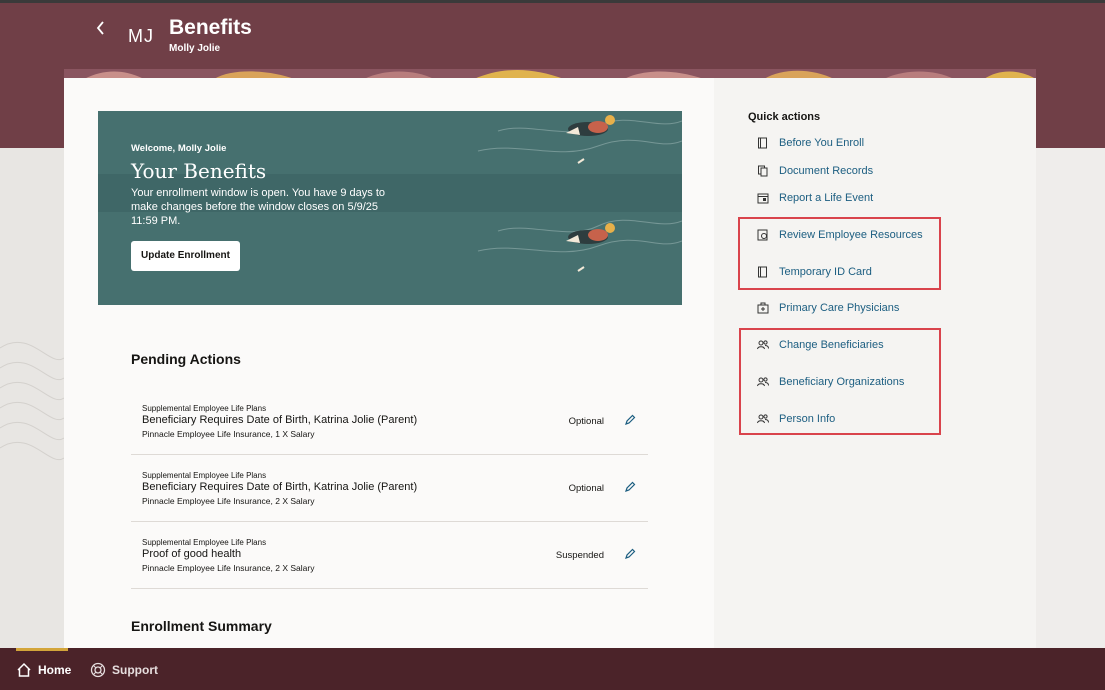  What do you see at coordinates (579, 193) in the screenshot?
I see `swimmer-illustration` at bounding box center [579, 193].